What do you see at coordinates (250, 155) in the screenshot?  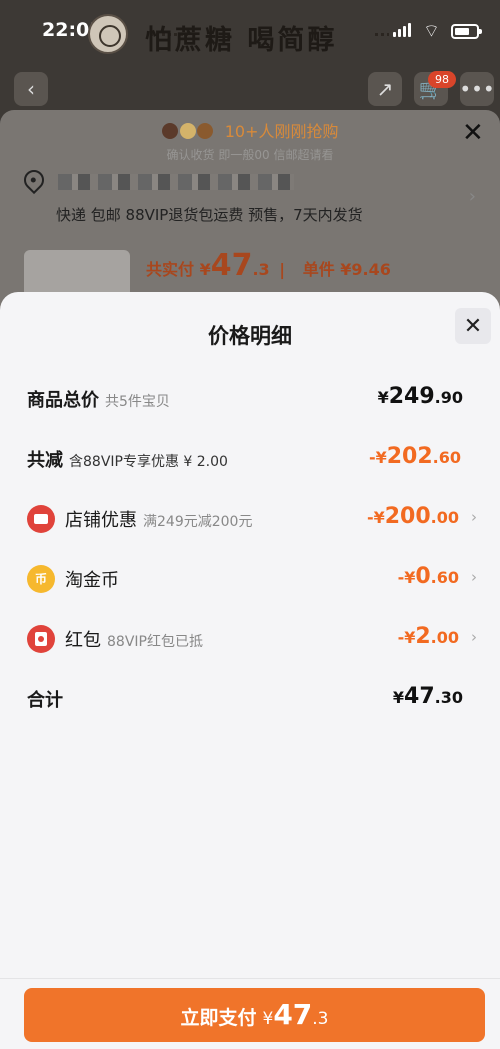 I see `popular-subtext: 确认收货 即一般00 信邮超请看` at bounding box center [250, 155].